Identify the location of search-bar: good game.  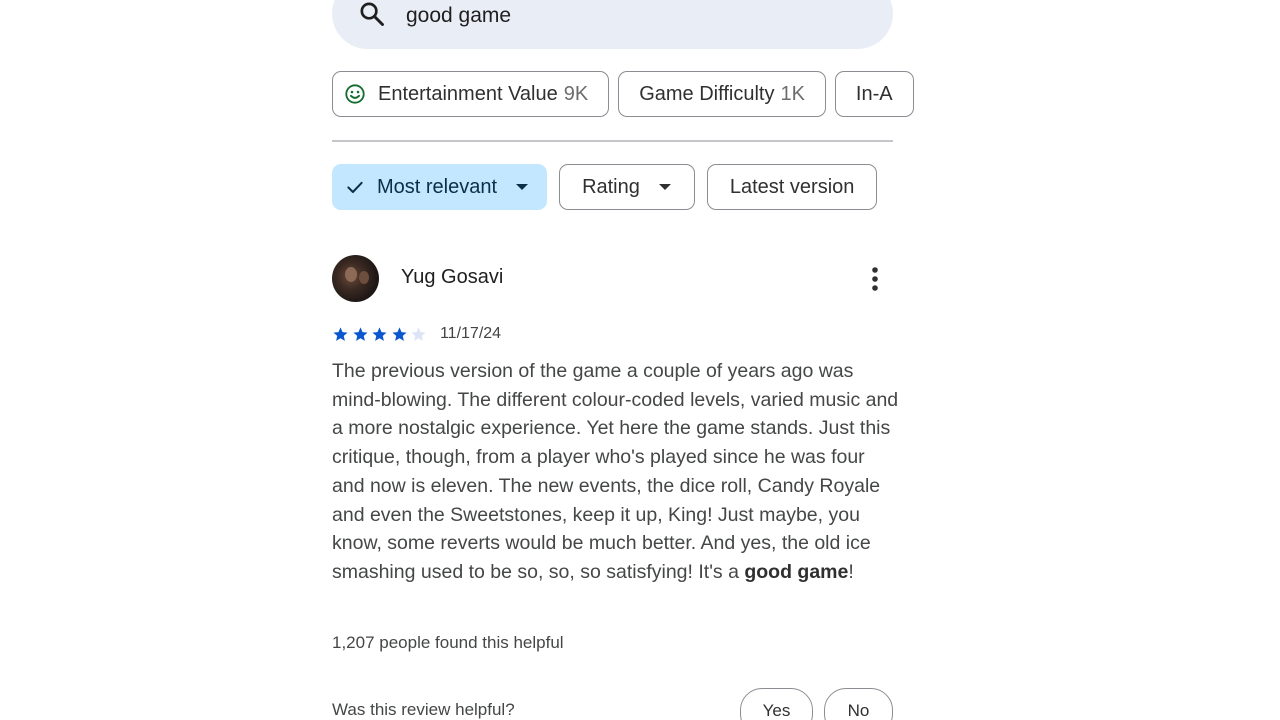
(612, 24).